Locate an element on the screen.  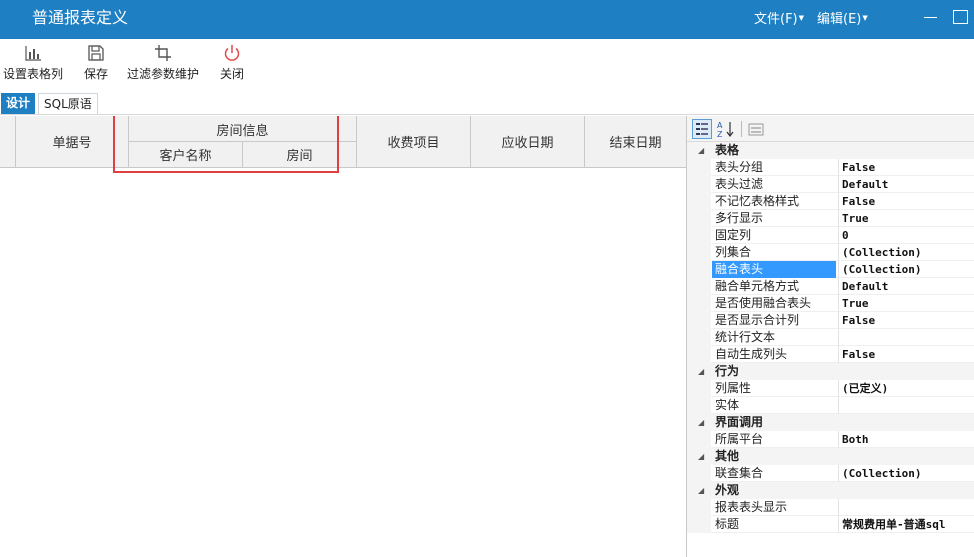
column-header-due-date: 应收日期 is located at coordinates (528, 141).